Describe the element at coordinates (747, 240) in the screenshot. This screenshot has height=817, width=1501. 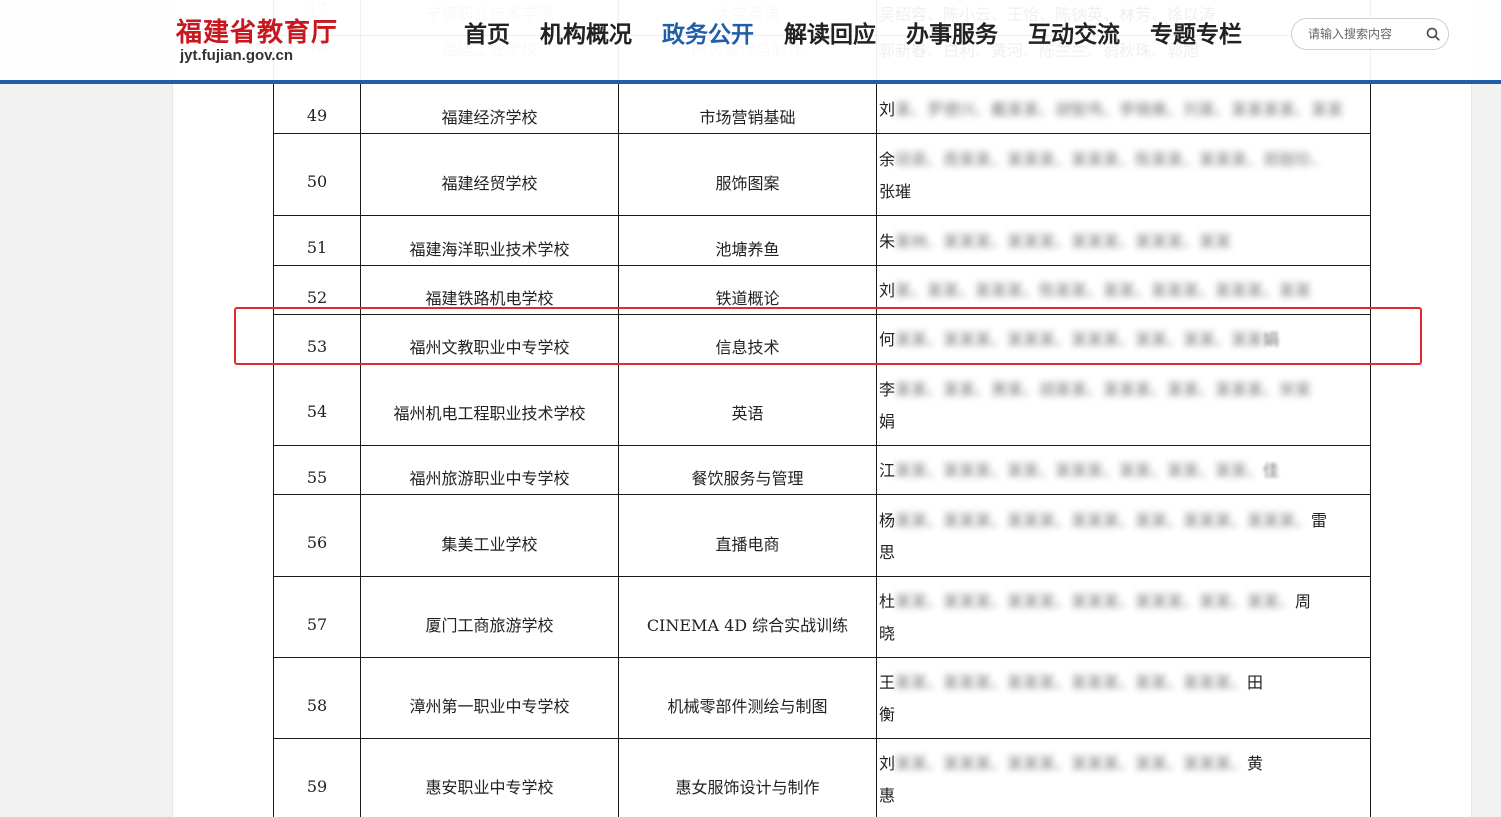
I see `cell-course: 池塘养鱼` at that location.